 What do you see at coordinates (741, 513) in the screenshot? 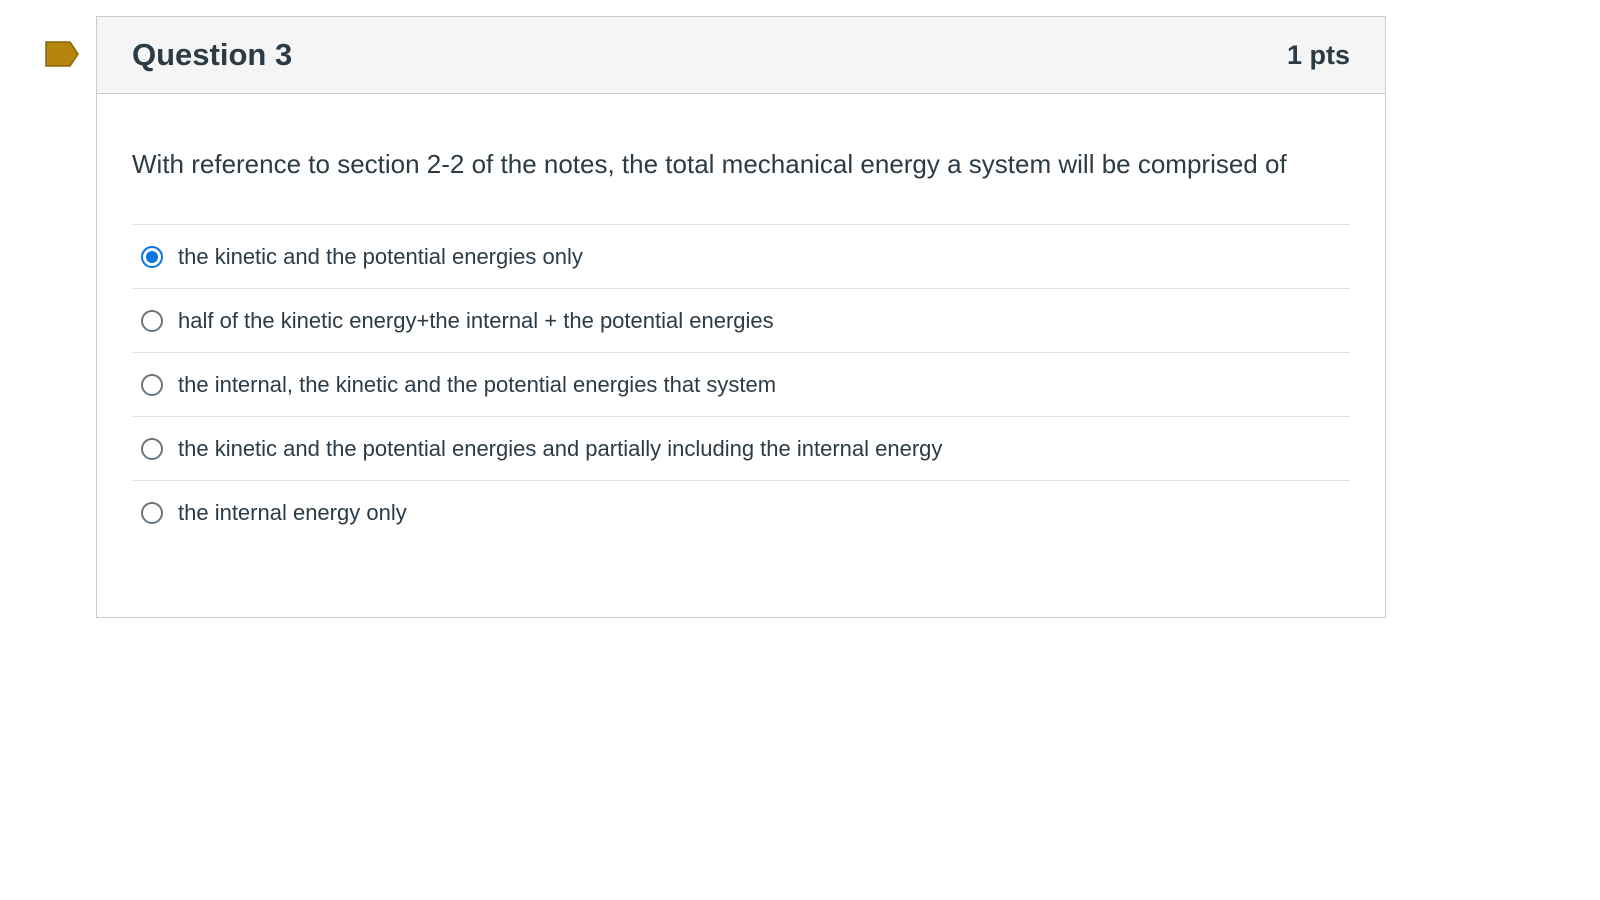
I see `answer-option-5: the internal energy only` at bounding box center [741, 513].